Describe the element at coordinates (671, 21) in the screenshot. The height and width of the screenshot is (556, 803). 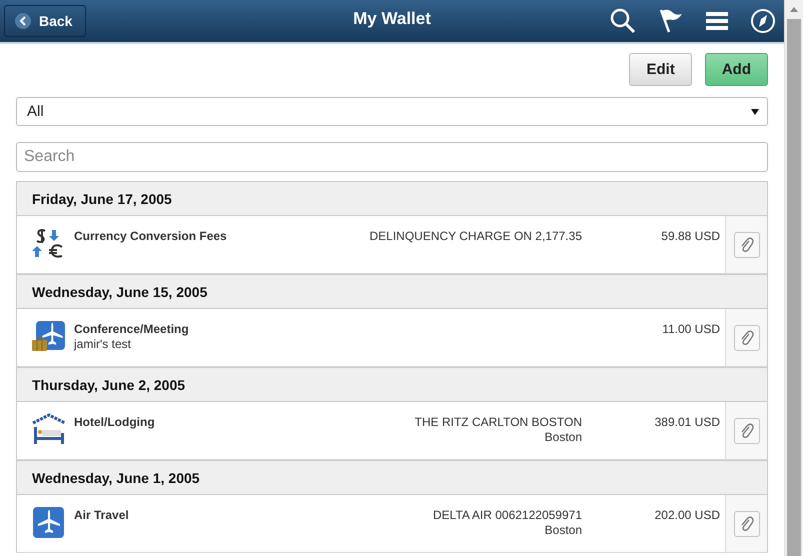
I see `flag-icon` at that location.